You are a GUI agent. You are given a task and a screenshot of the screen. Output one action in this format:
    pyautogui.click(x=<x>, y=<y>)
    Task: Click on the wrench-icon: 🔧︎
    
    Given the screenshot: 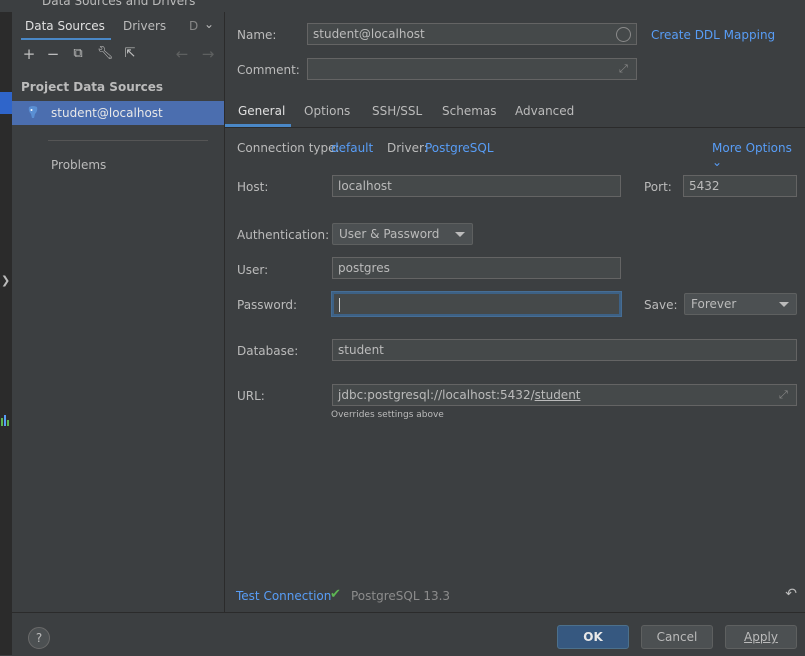 What is the action you would take?
    pyautogui.click(x=105, y=54)
    